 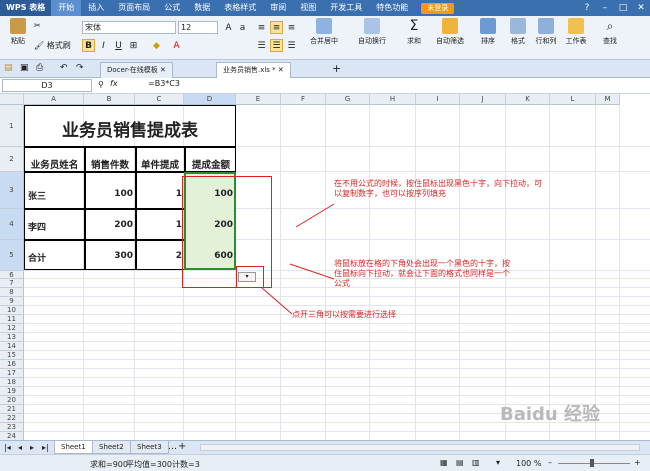 What do you see at coordinates (182, 446) in the screenshot?
I see `add-sheet-icon: +` at bounding box center [182, 446].